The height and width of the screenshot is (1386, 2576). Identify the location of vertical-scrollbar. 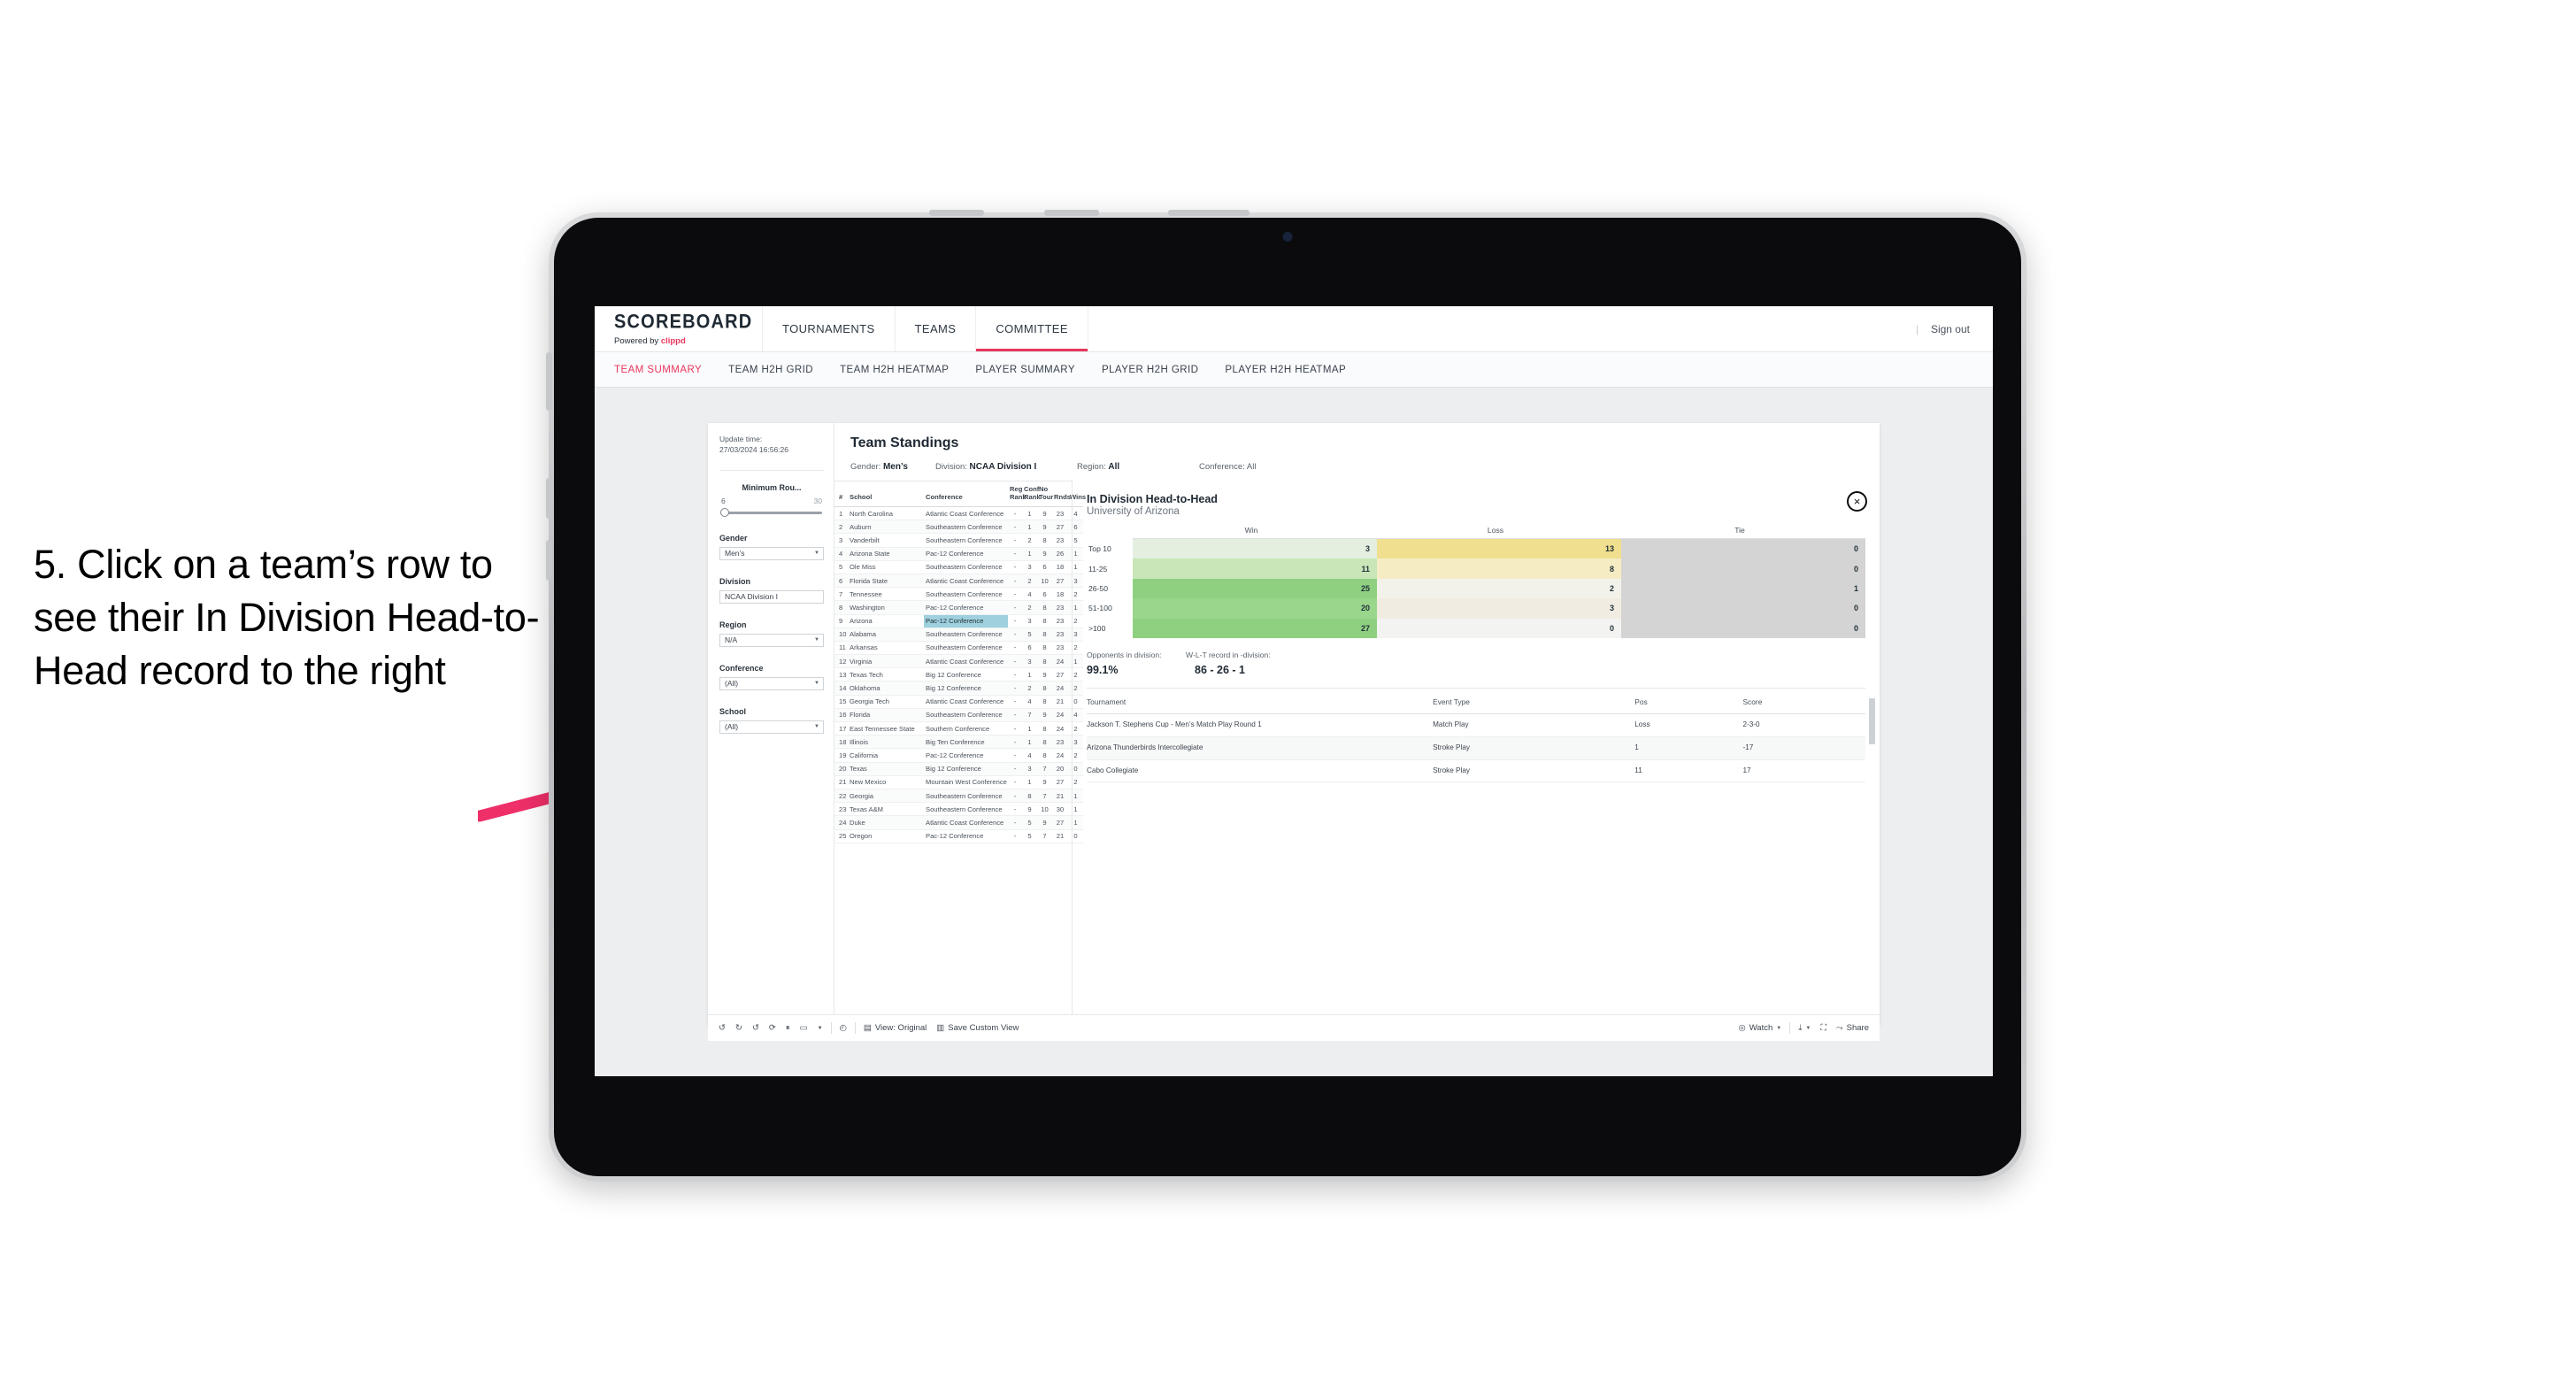
(1872, 721).